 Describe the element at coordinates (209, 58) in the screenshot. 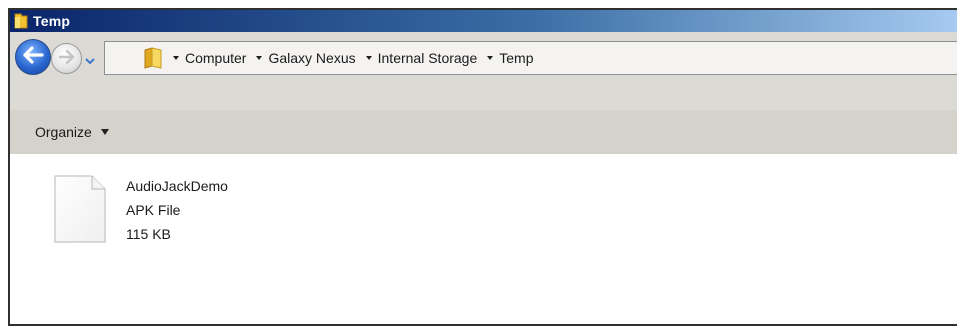

I see `breadcrumb-computer: Computer` at that location.